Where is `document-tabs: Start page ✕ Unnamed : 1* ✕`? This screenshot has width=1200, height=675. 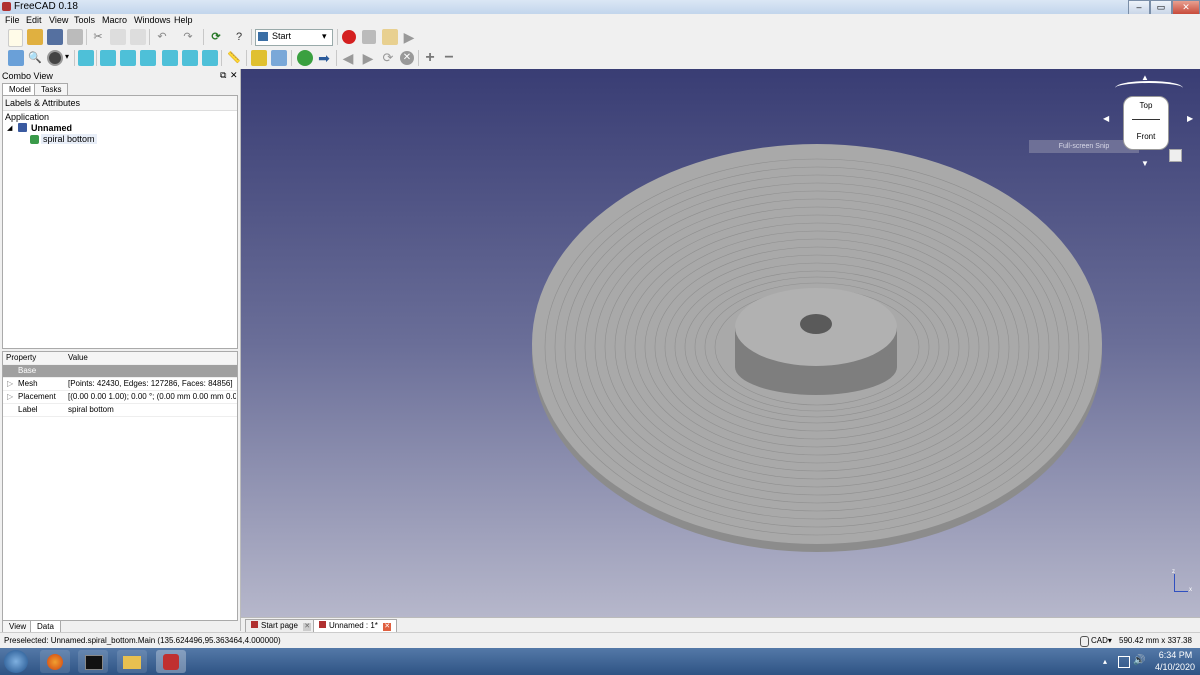 document-tabs: Start page ✕ Unnamed : 1* ✕ is located at coordinates (720, 625).